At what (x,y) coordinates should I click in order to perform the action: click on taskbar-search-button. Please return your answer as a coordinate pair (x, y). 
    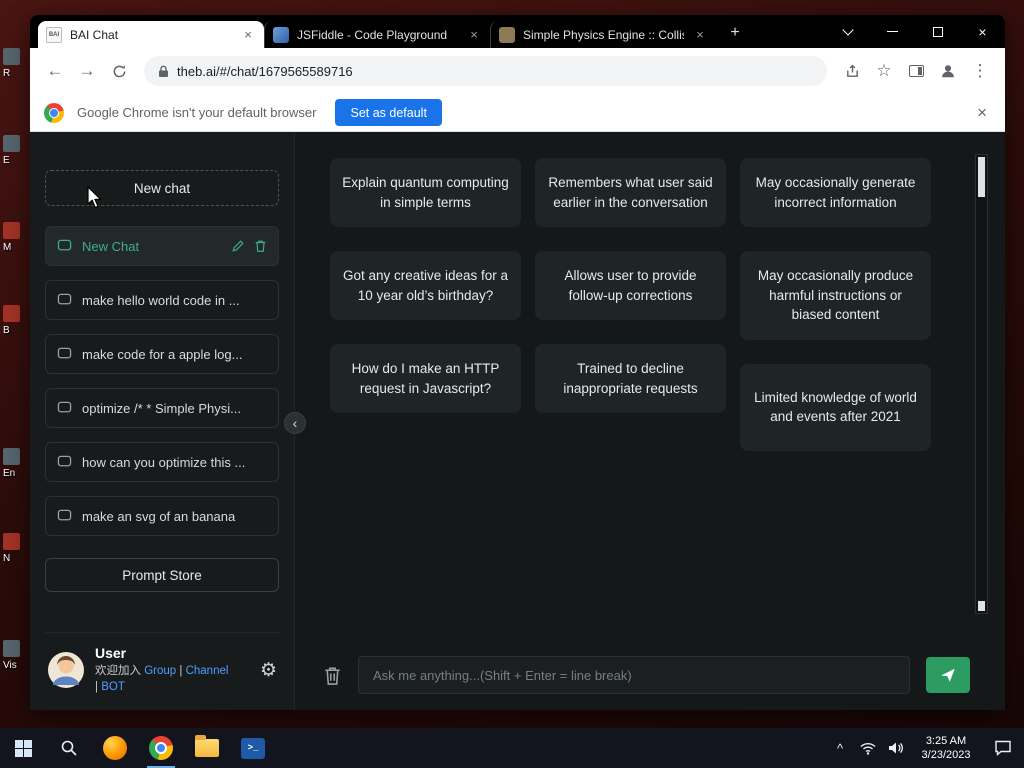
    Looking at the image, I should click on (69, 748).